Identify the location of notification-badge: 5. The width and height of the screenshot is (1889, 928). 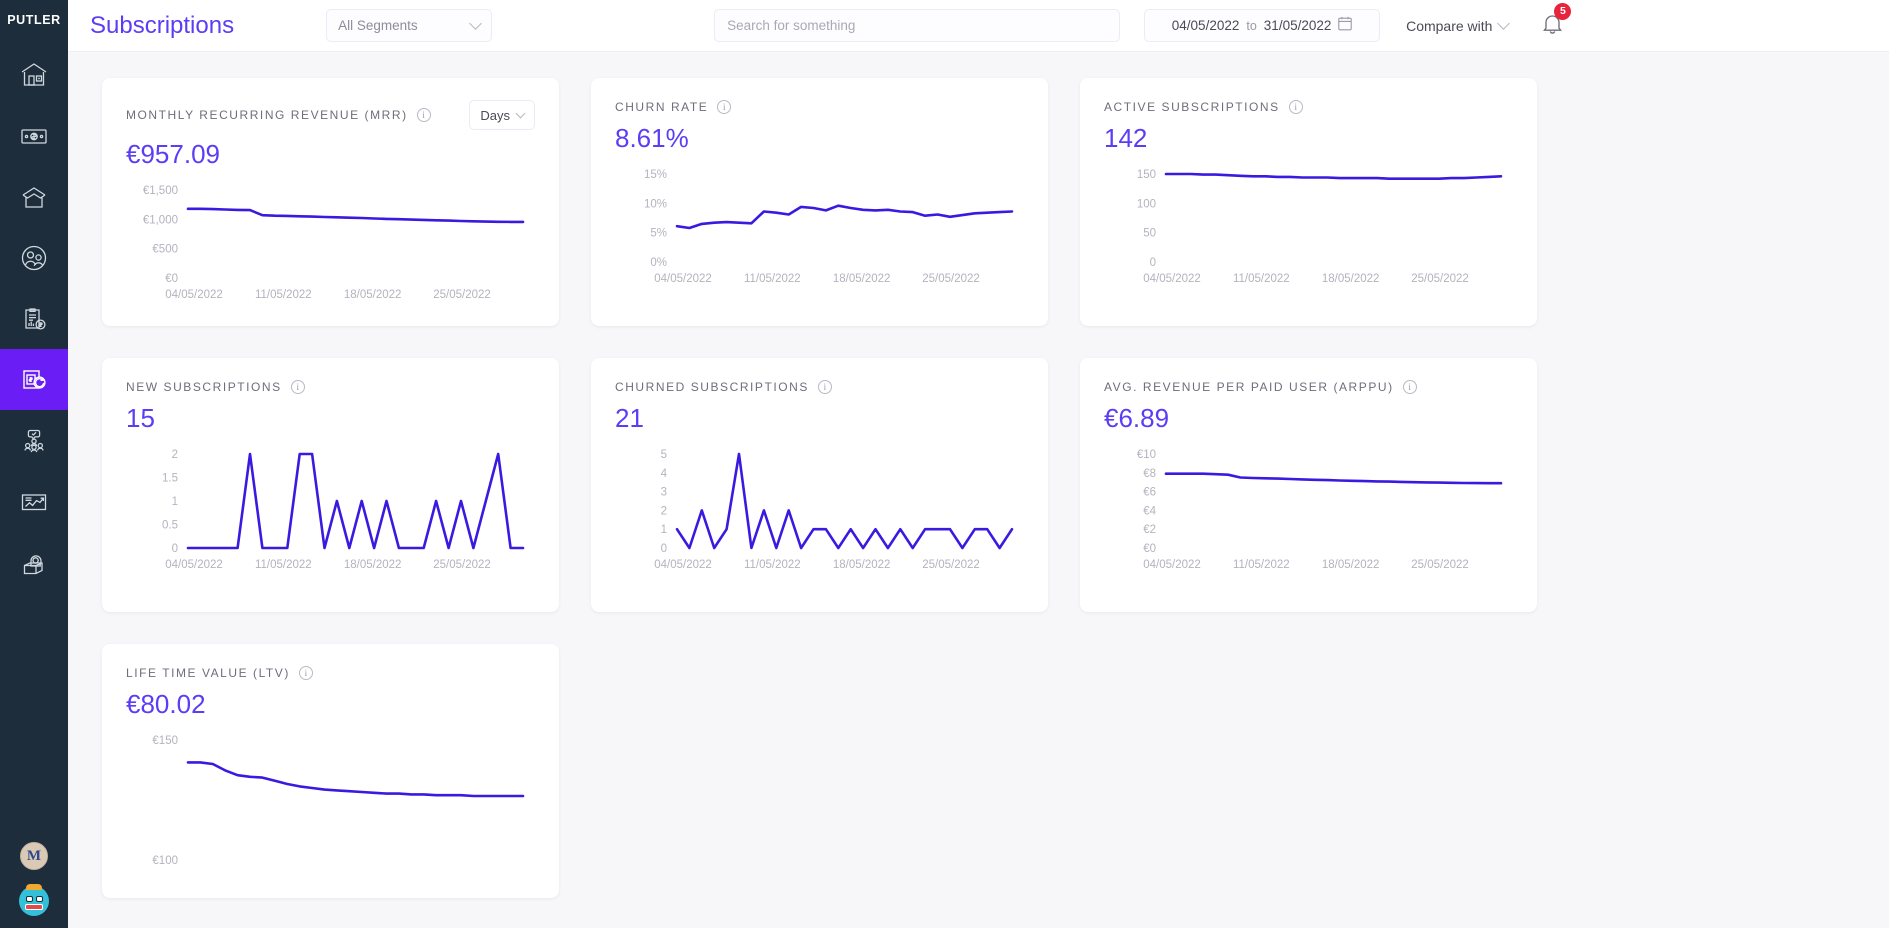
(1563, 11).